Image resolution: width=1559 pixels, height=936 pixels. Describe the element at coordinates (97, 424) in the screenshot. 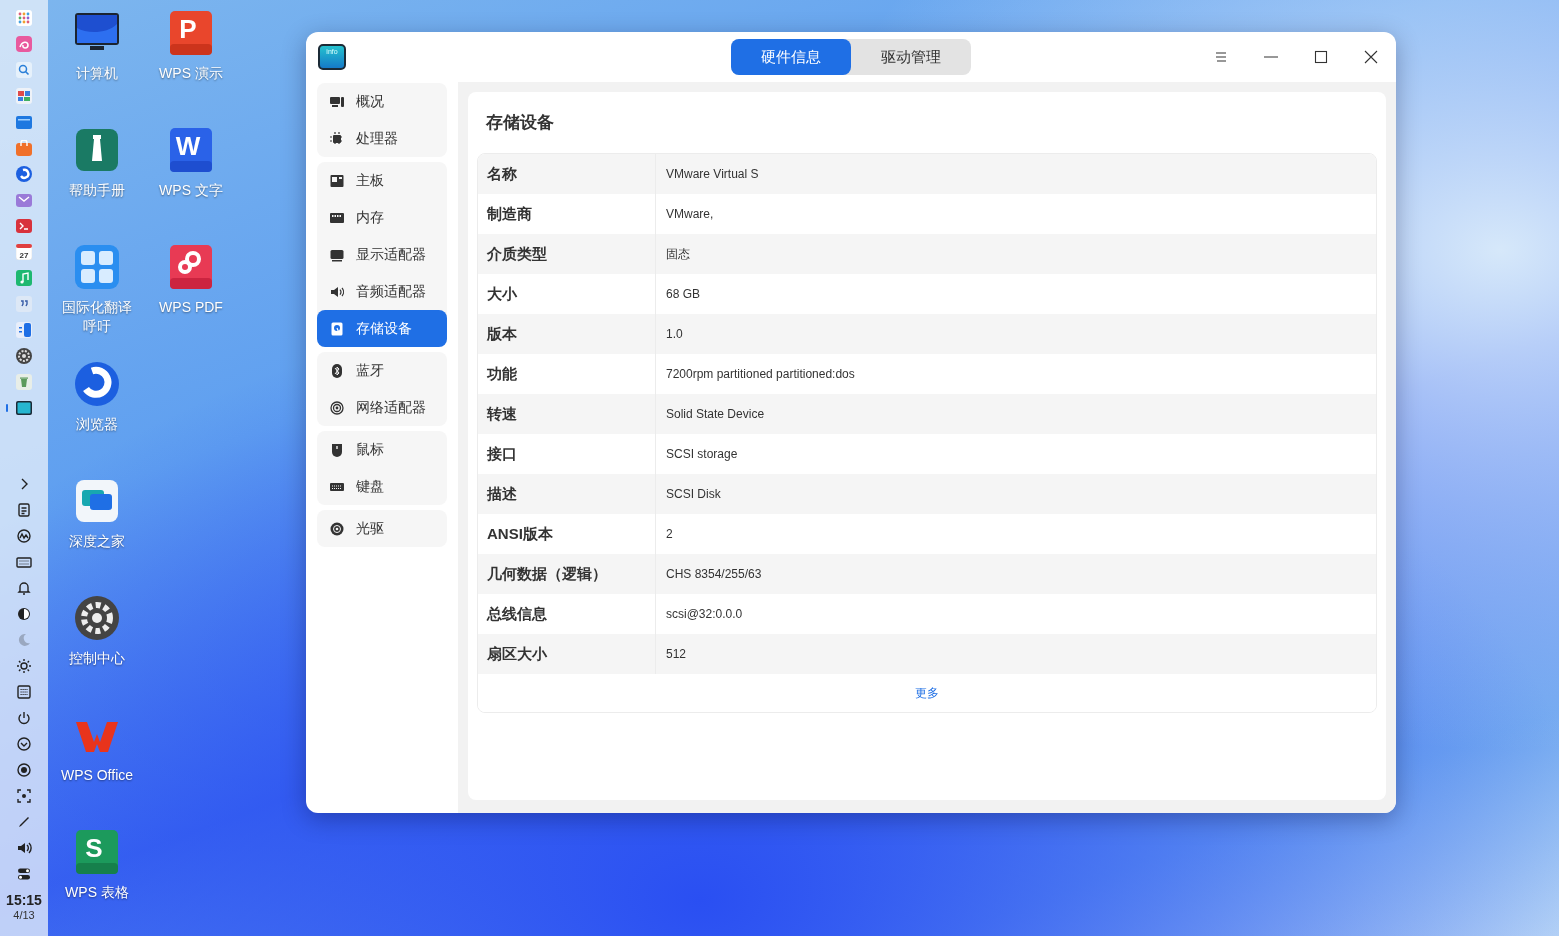

I see `icon-label: 浏览器` at that location.